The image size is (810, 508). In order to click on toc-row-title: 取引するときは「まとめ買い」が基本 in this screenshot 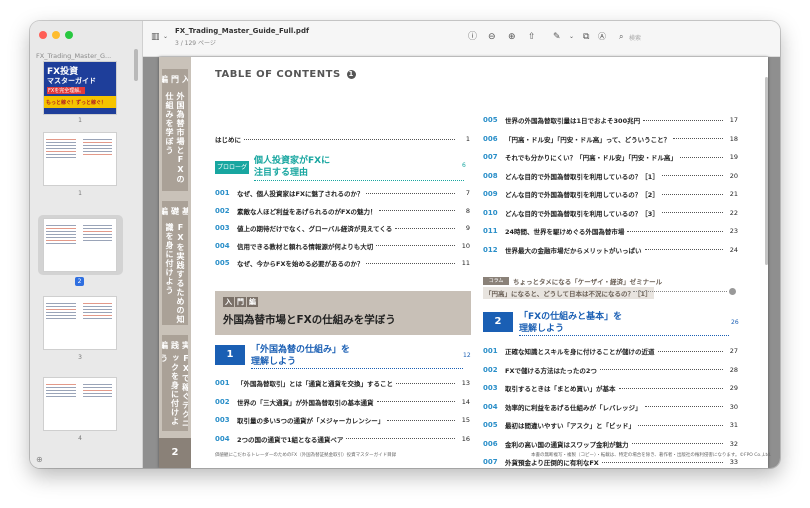, I will do `click(560, 389)`.